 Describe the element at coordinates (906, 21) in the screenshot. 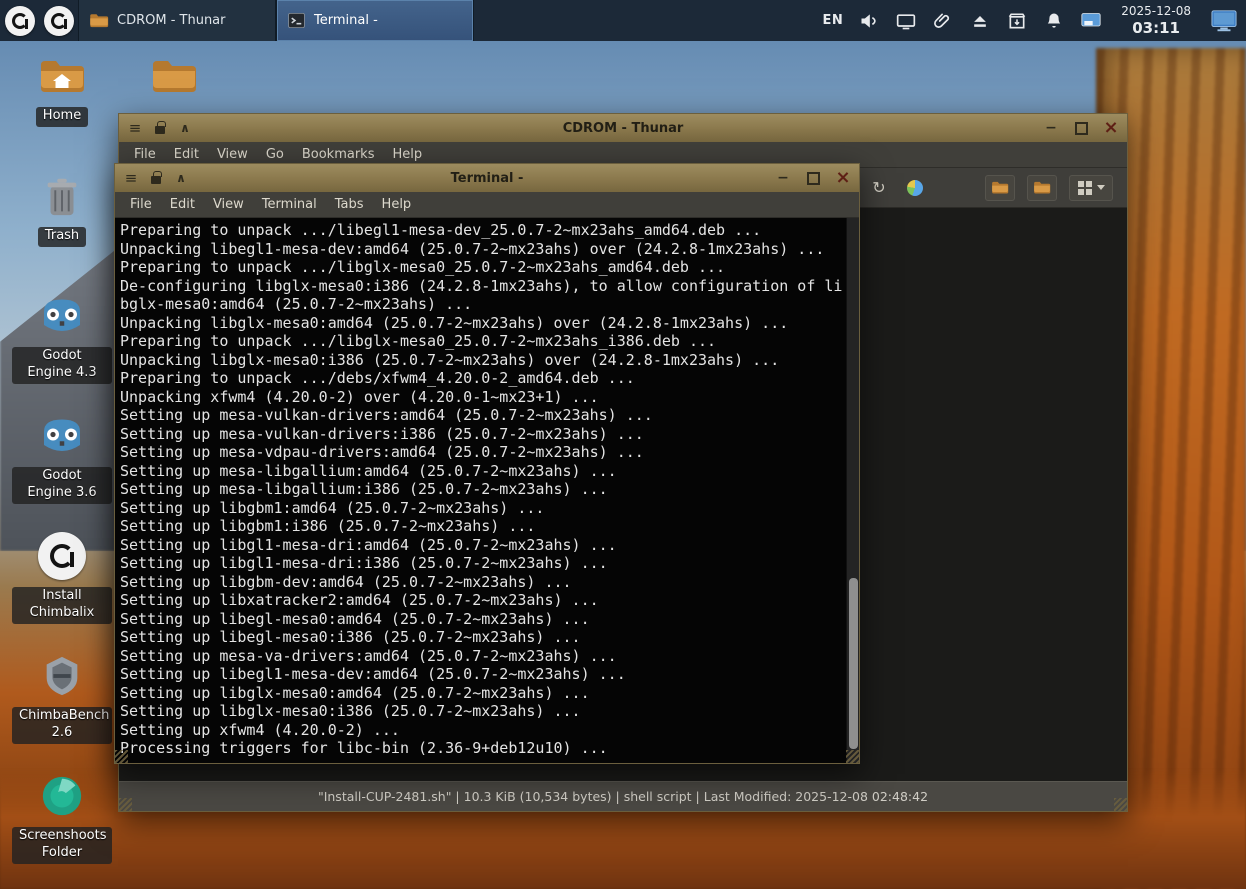

I see `screen-share-icon` at that location.